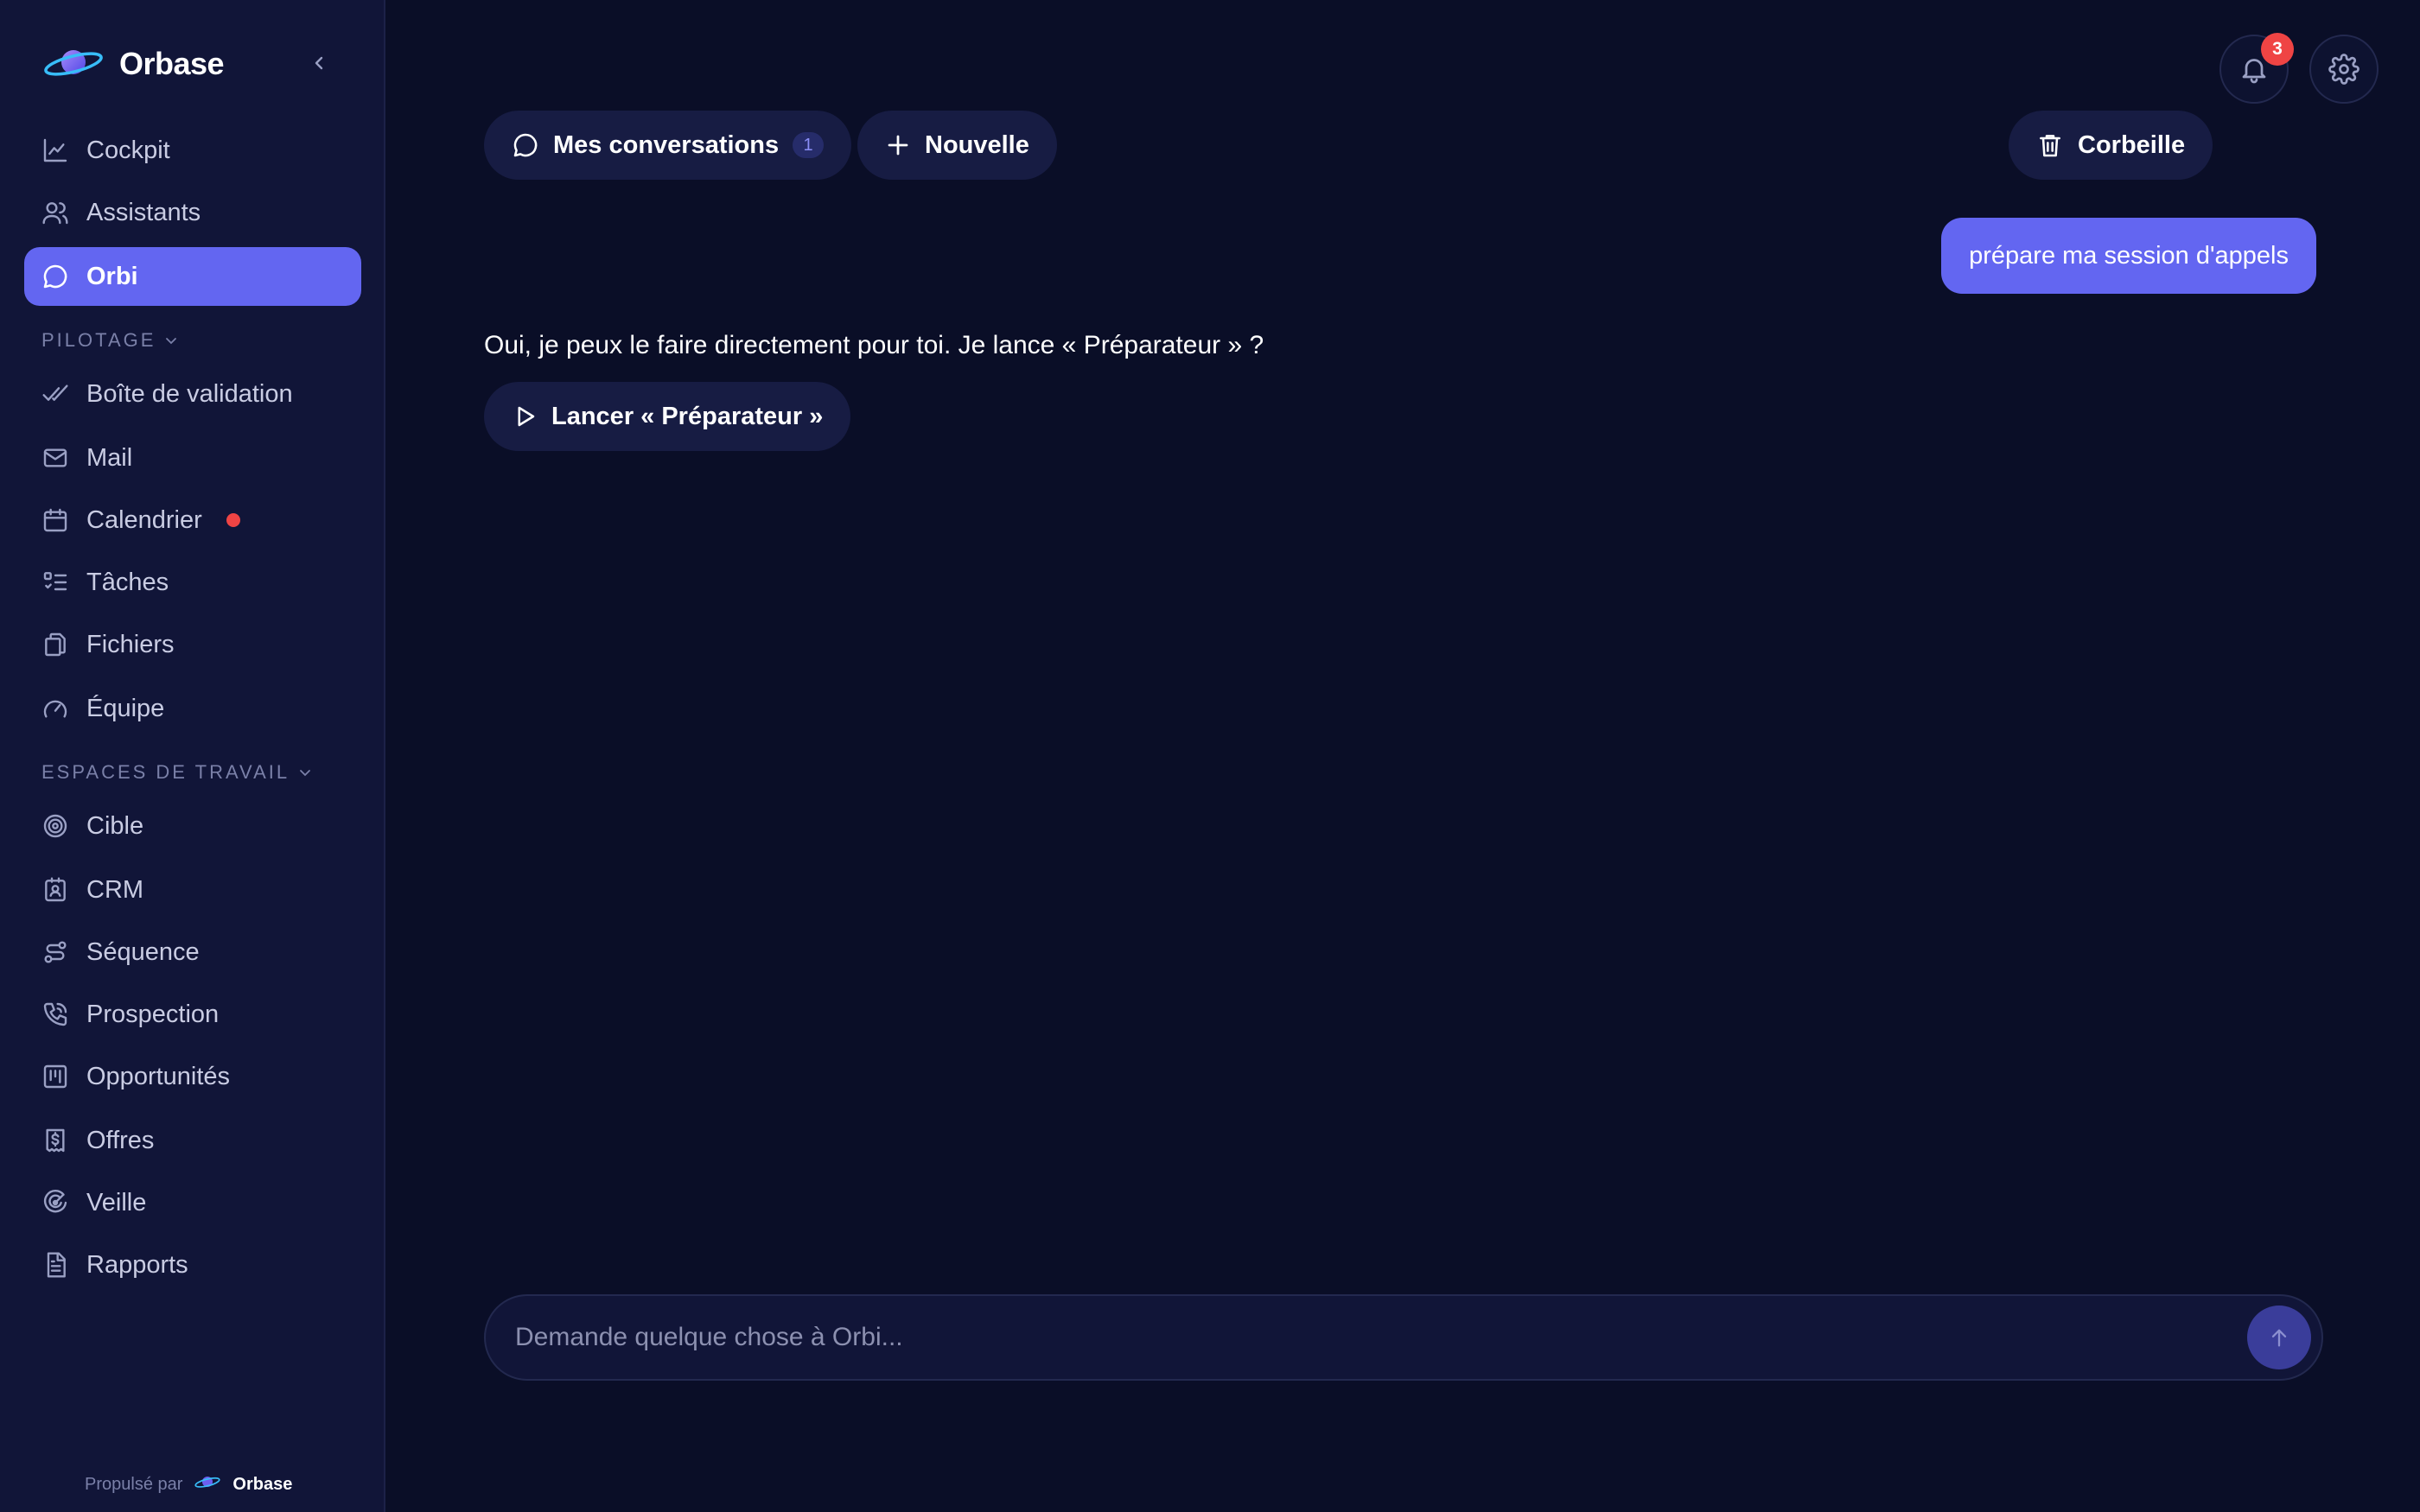 Image resolution: width=2420 pixels, height=1512 pixels. What do you see at coordinates (55, 457) in the screenshot?
I see `mail-icon` at bounding box center [55, 457].